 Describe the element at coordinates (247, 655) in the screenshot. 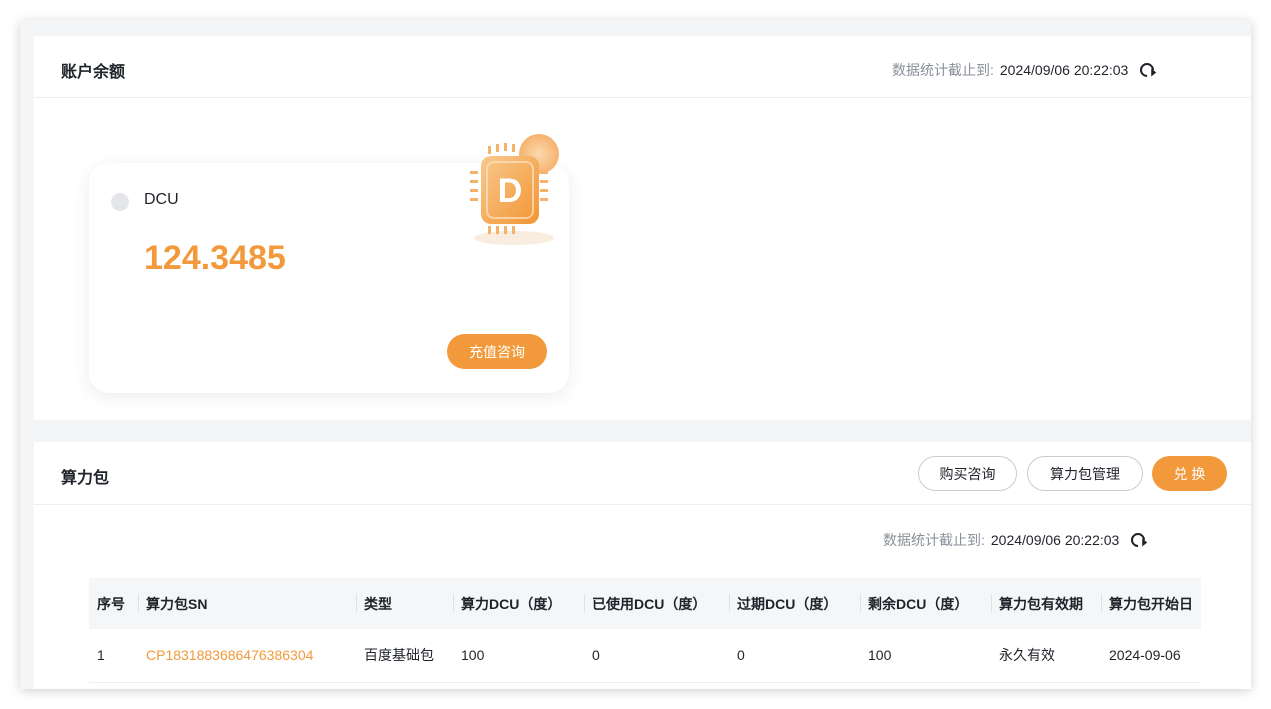

I see `package-sn-link: CP1831883686476386304` at that location.